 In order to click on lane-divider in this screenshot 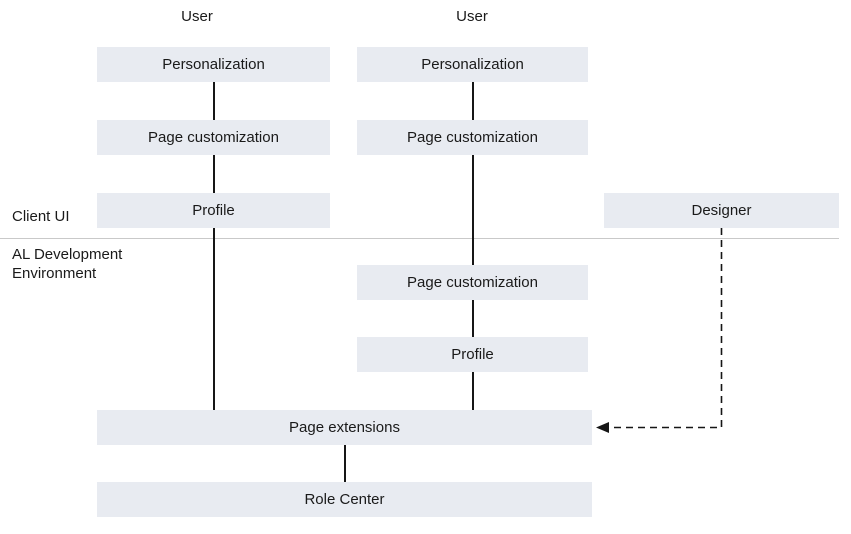, I will do `click(419, 238)`.